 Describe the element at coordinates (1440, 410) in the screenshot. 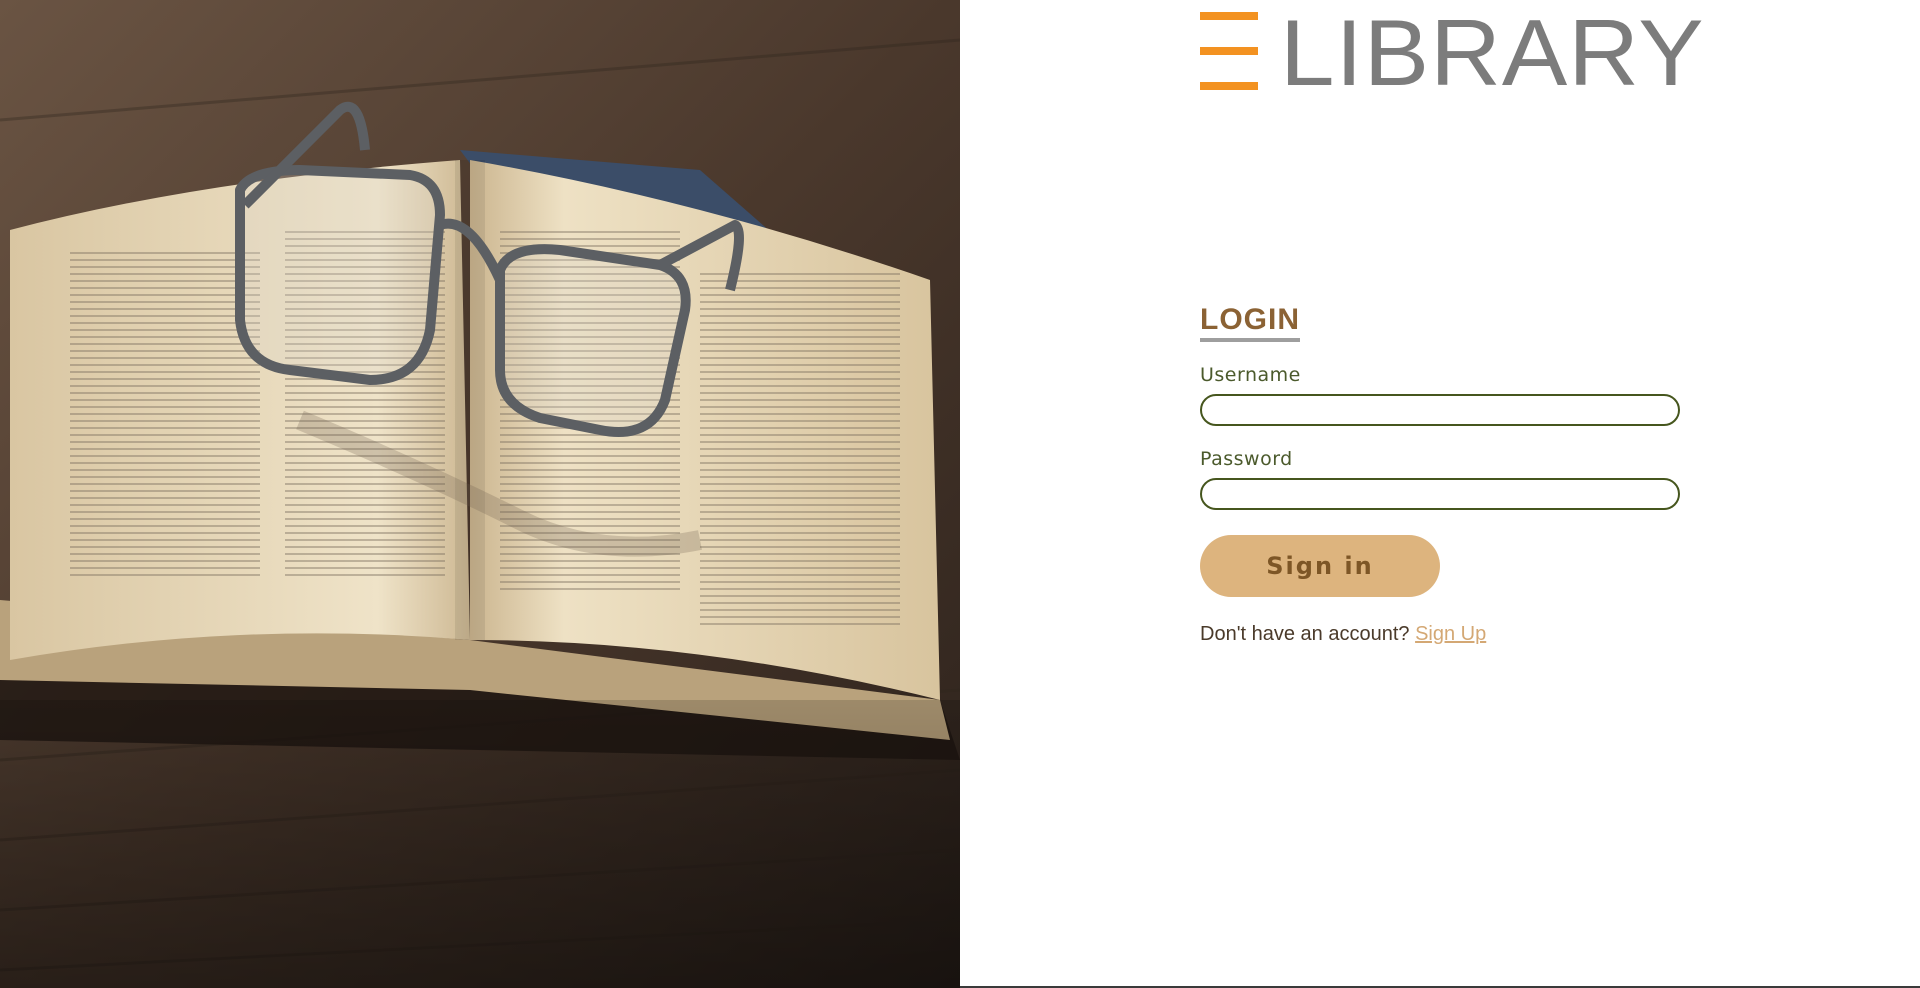

I see `username-input` at that location.